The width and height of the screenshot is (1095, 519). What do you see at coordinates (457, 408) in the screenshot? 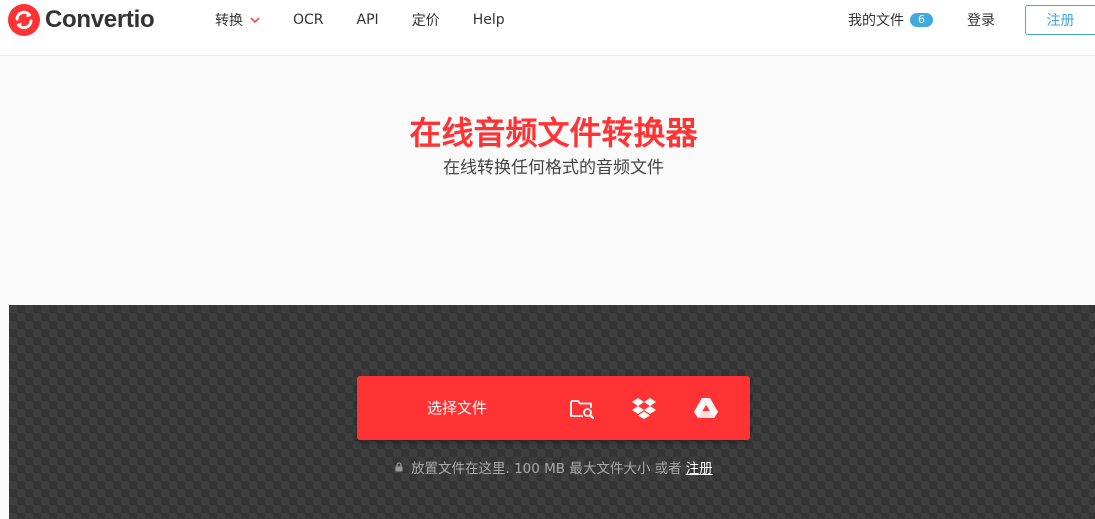
I see `choose-files-button: 选择文件` at bounding box center [457, 408].